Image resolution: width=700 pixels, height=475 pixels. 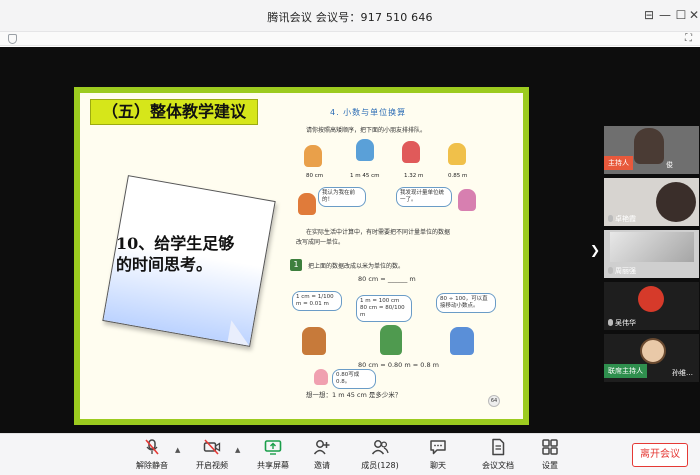 What do you see at coordinates (438, 447) in the screenshot?
I see `chat-icon` at bounding box center [438, 447].